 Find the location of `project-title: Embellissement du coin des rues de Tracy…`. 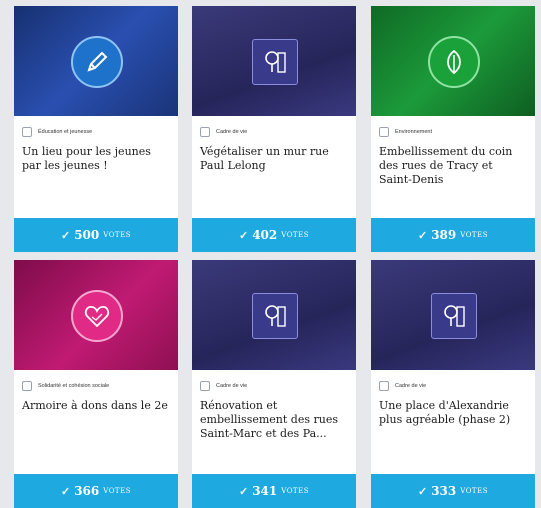

project-title: Embellissement du coin des rues de Tracy… is located at coordinates (454, 166).